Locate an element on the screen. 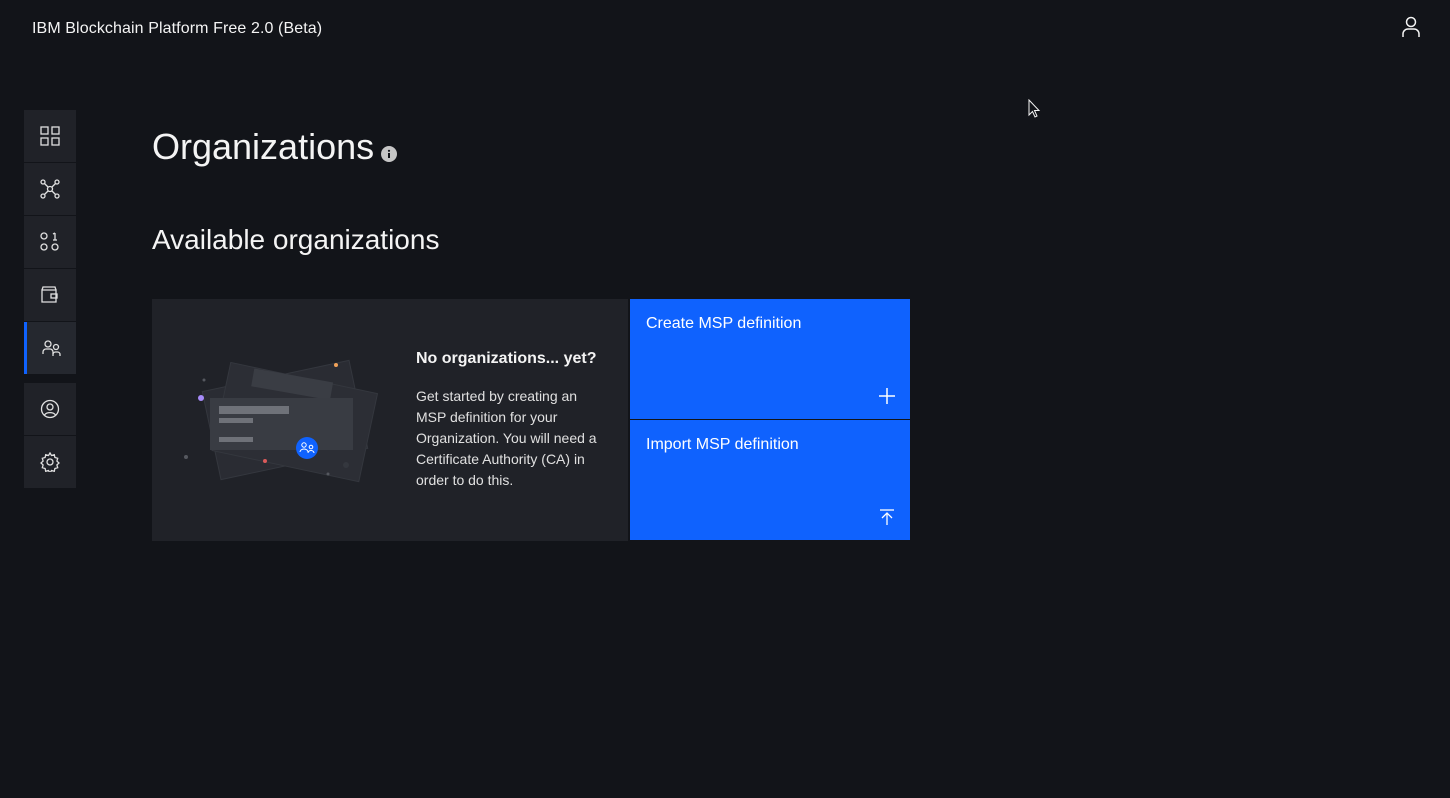 The image size is (1450, 798). top-bar: IBM Blockchain Platform Free 2.0 (Beta) is located at coordinates (725, 30).